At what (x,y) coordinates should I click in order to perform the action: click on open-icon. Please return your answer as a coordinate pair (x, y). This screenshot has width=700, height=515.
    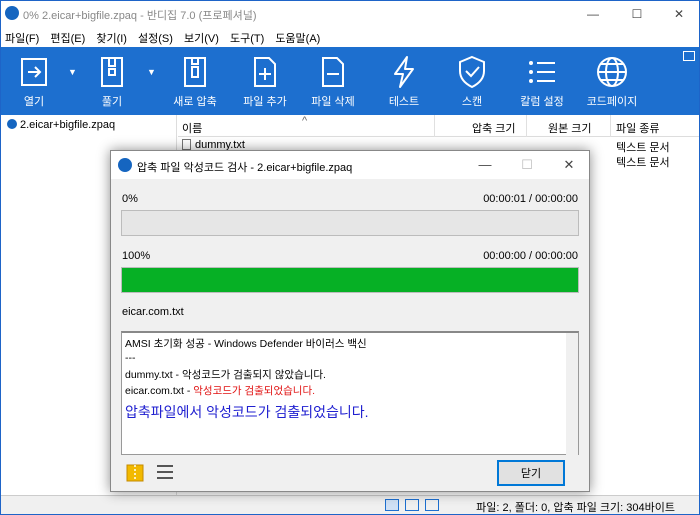
    Looking at the image, I should click on (34, 72).